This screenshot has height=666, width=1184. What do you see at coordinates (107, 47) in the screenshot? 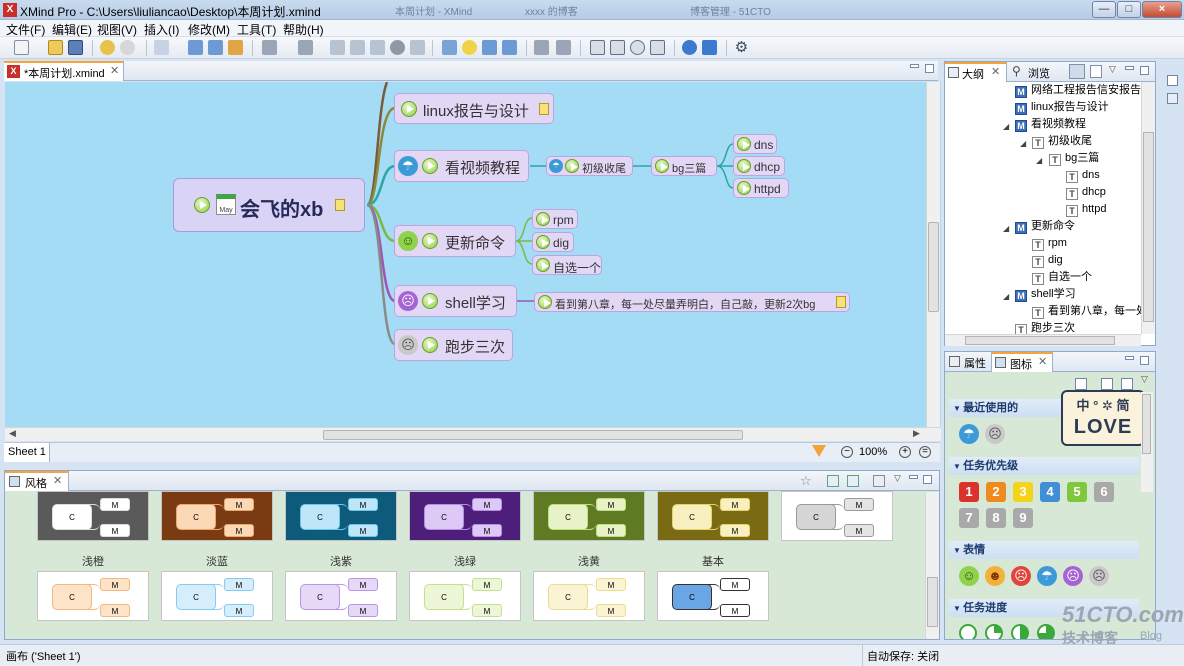
I see `undo-icon` at bounding box center [107, 47].